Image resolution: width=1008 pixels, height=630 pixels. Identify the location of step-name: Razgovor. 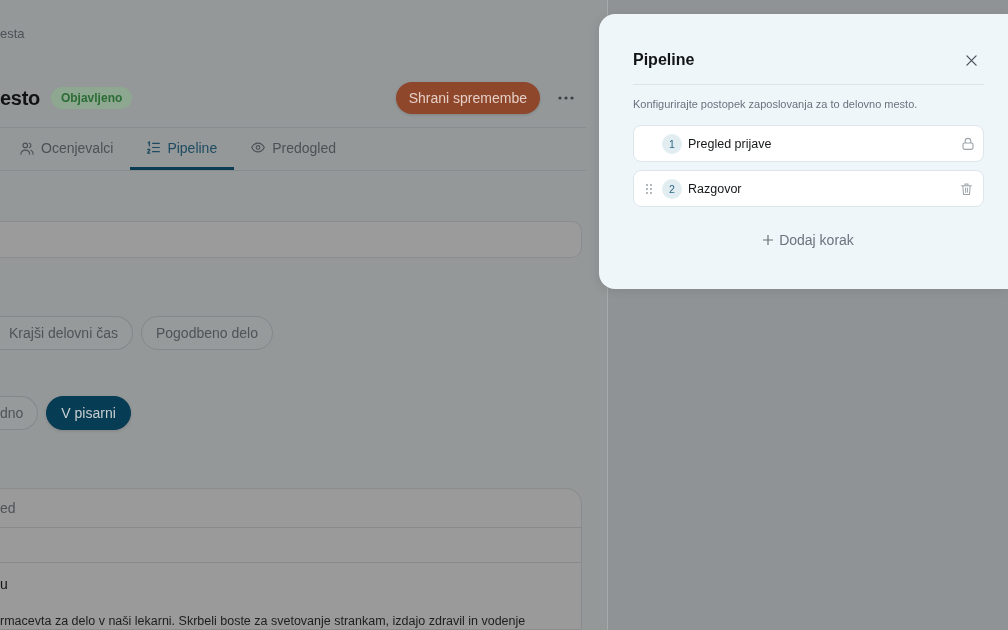
(715, 188).